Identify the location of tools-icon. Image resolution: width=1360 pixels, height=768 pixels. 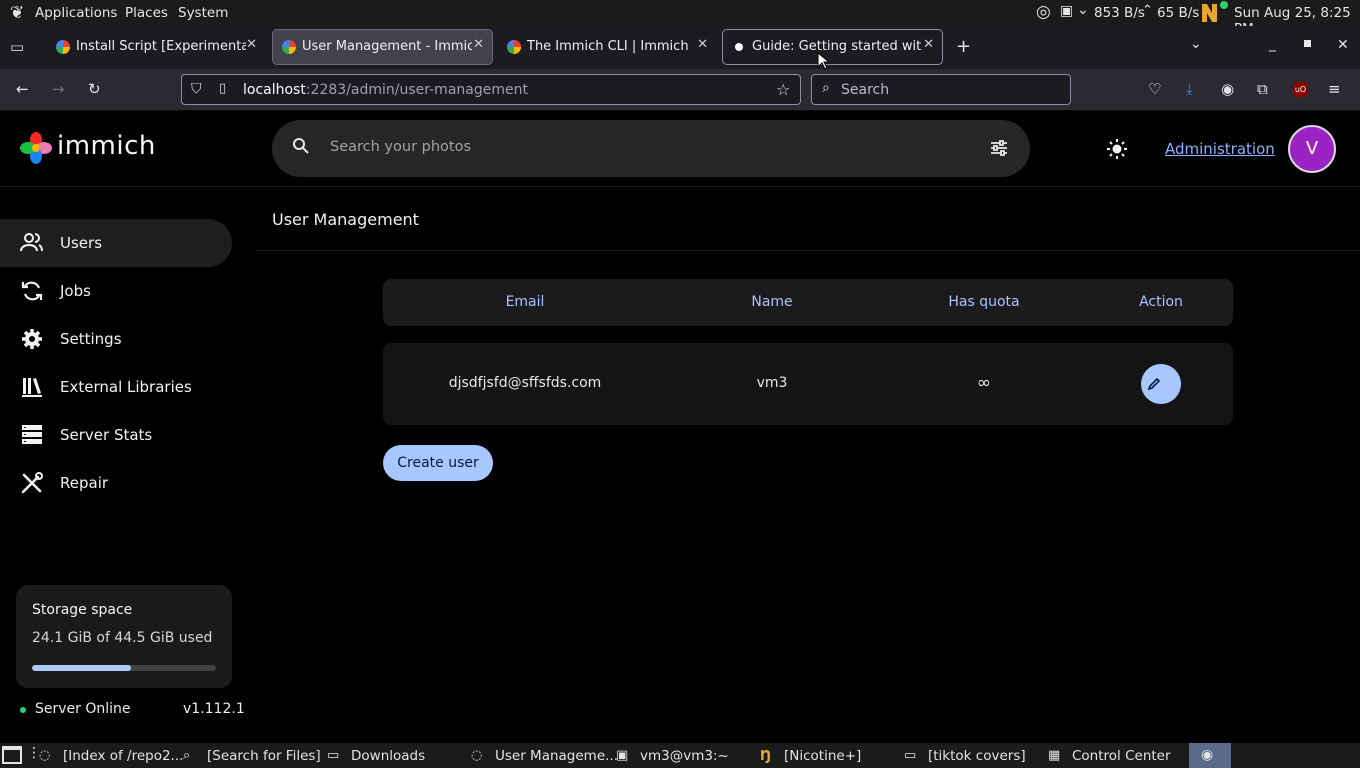
(32, 483).